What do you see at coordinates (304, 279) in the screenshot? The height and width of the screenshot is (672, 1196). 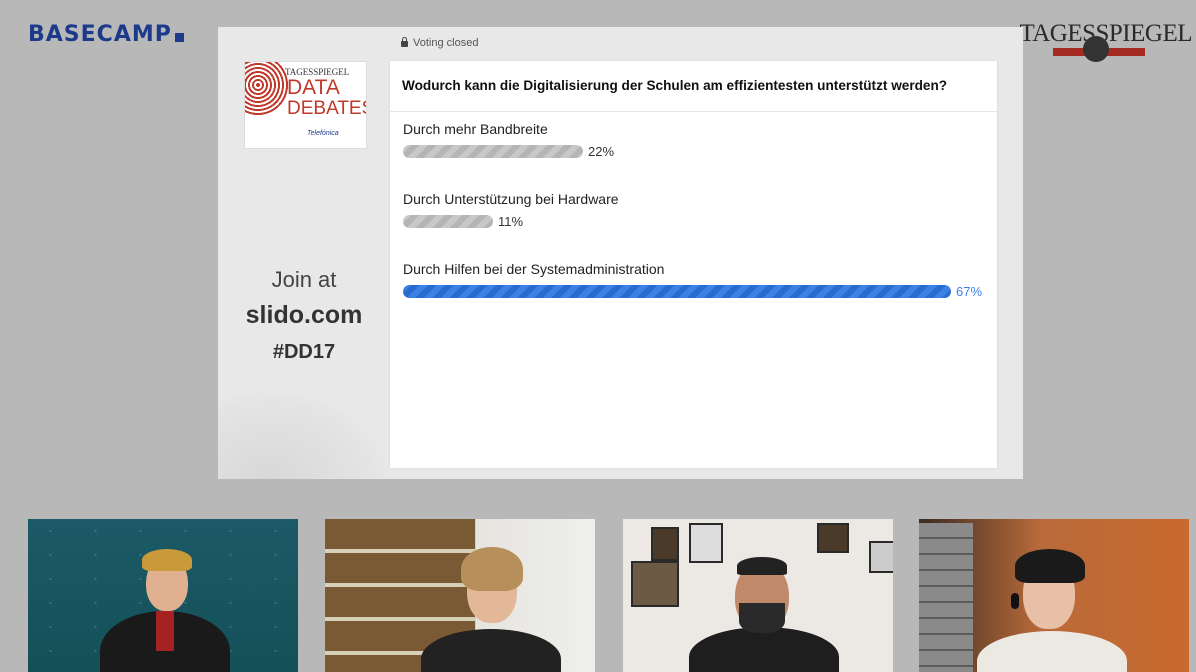 I see `join-prompt: Join at` at bounding box center [304, 279].